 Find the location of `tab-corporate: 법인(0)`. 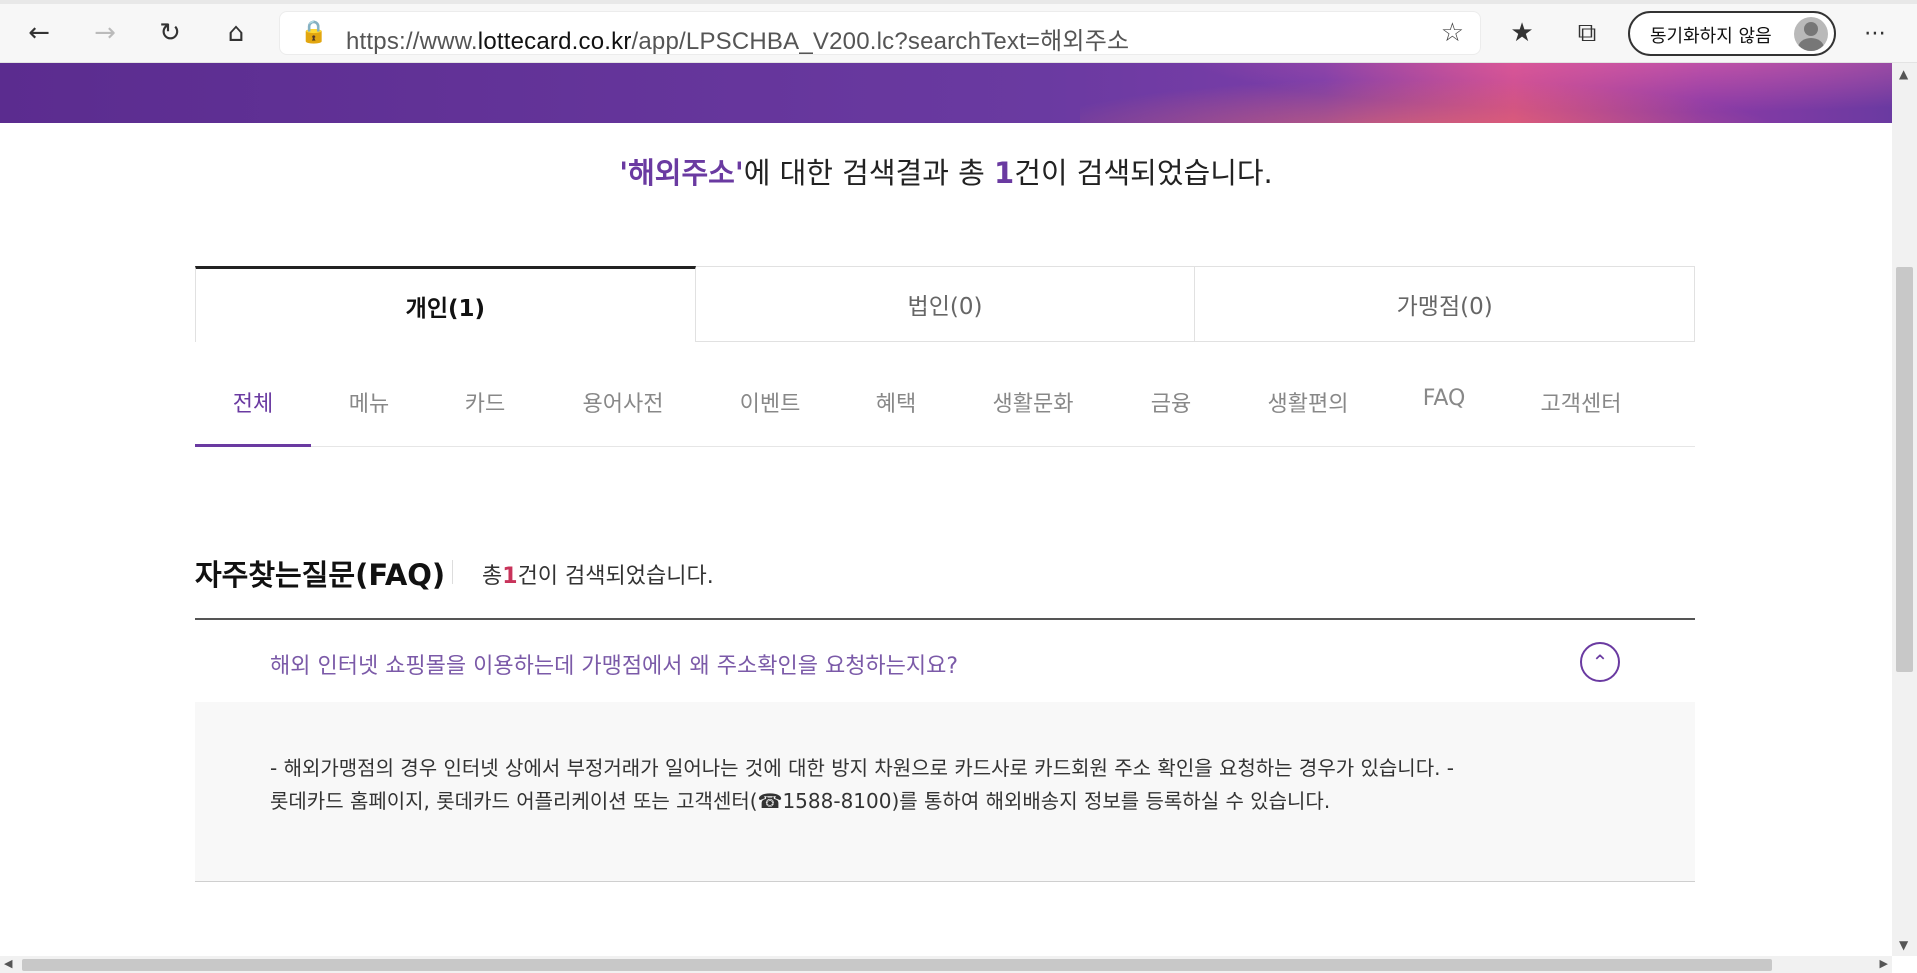

tab-corporate: 법인(0) is located at coordinates (945, 304).